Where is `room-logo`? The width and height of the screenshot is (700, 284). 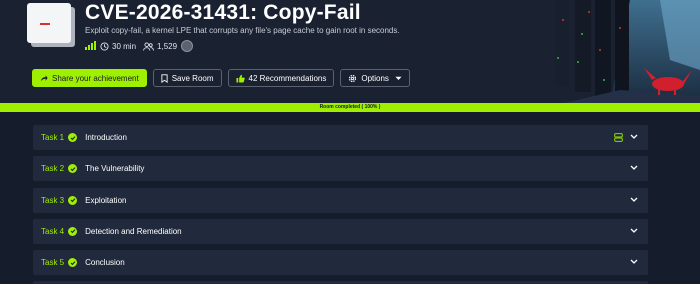 room-logo is located at coordinates (49, 23).